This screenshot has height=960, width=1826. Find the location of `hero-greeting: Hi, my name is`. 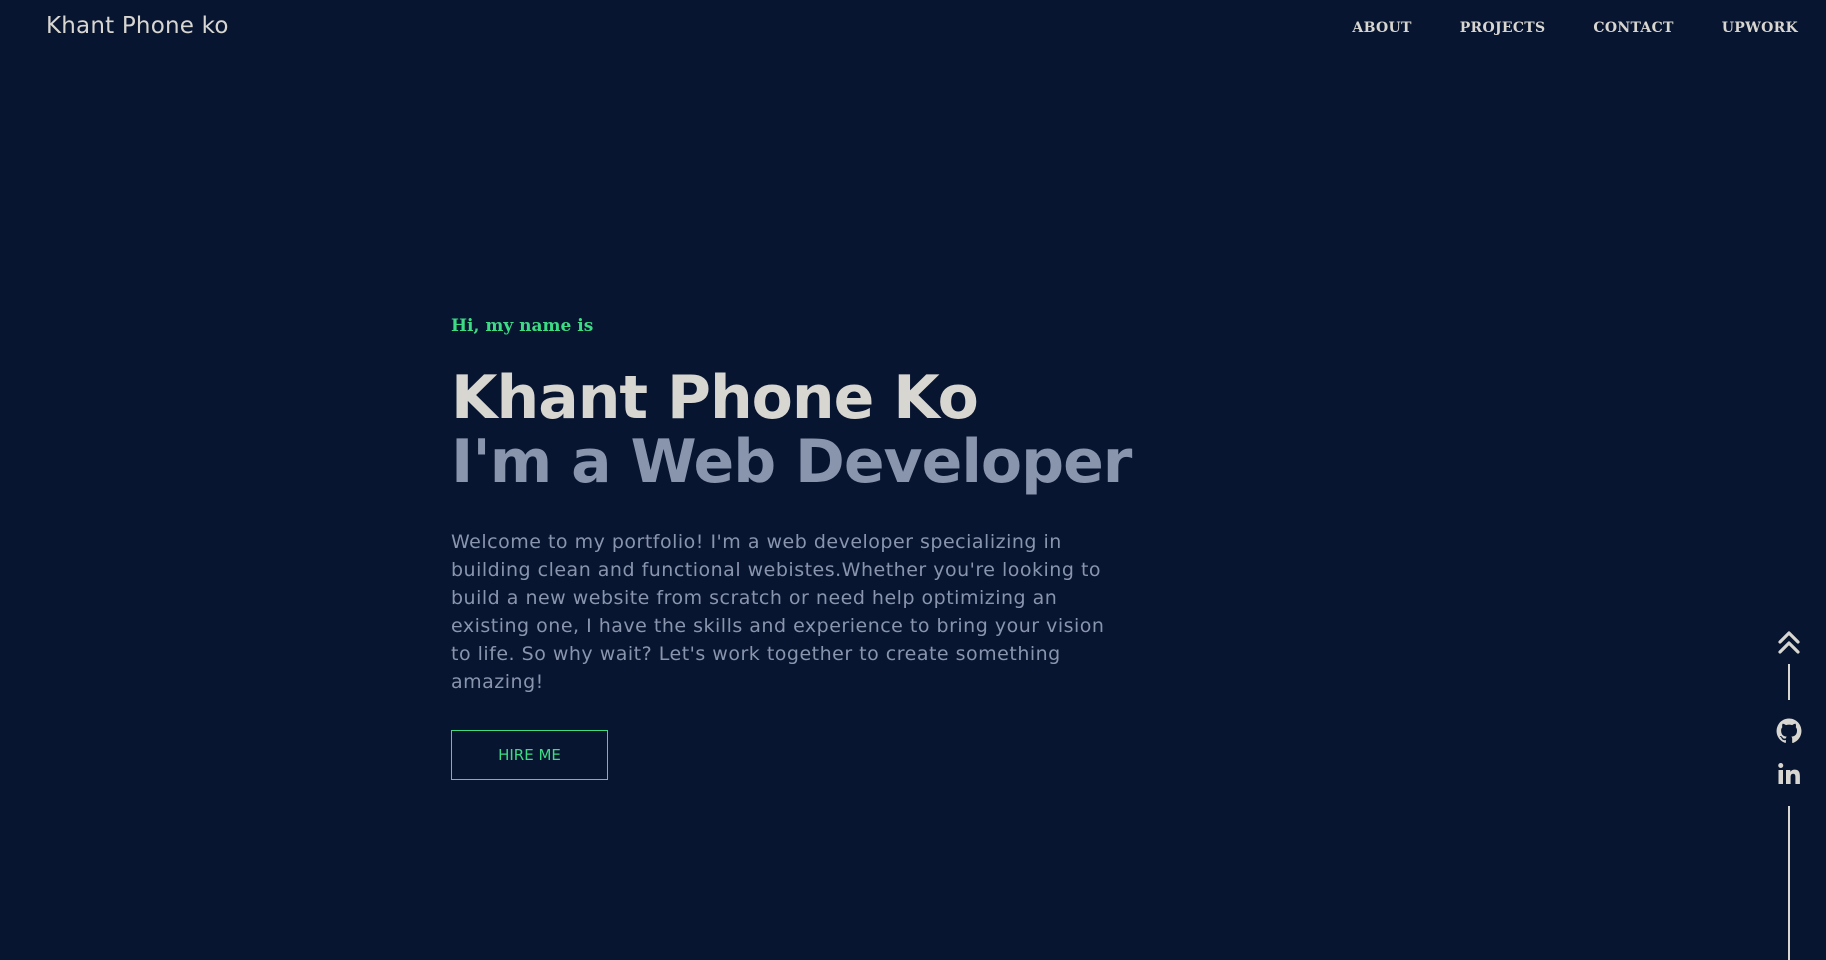

hero-greeting: Hi, my name is is located at coordinates (522, 326).